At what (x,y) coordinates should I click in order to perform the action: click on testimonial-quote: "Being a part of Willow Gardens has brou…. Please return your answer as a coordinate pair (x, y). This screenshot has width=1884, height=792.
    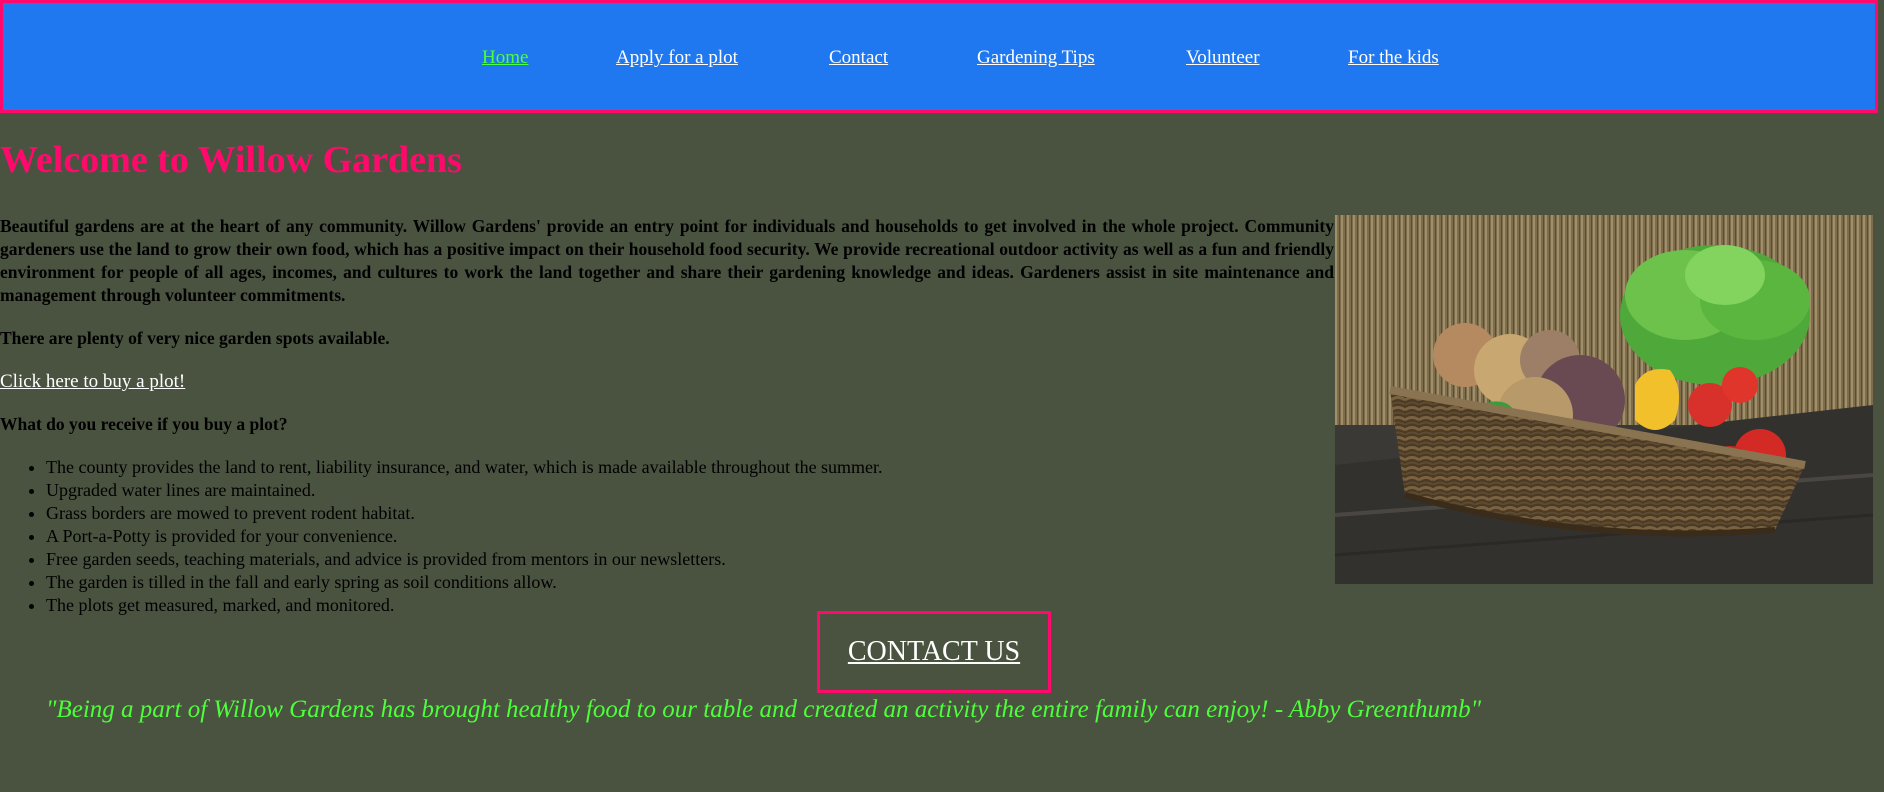
    Looking at the image, I should click on (764, 709).